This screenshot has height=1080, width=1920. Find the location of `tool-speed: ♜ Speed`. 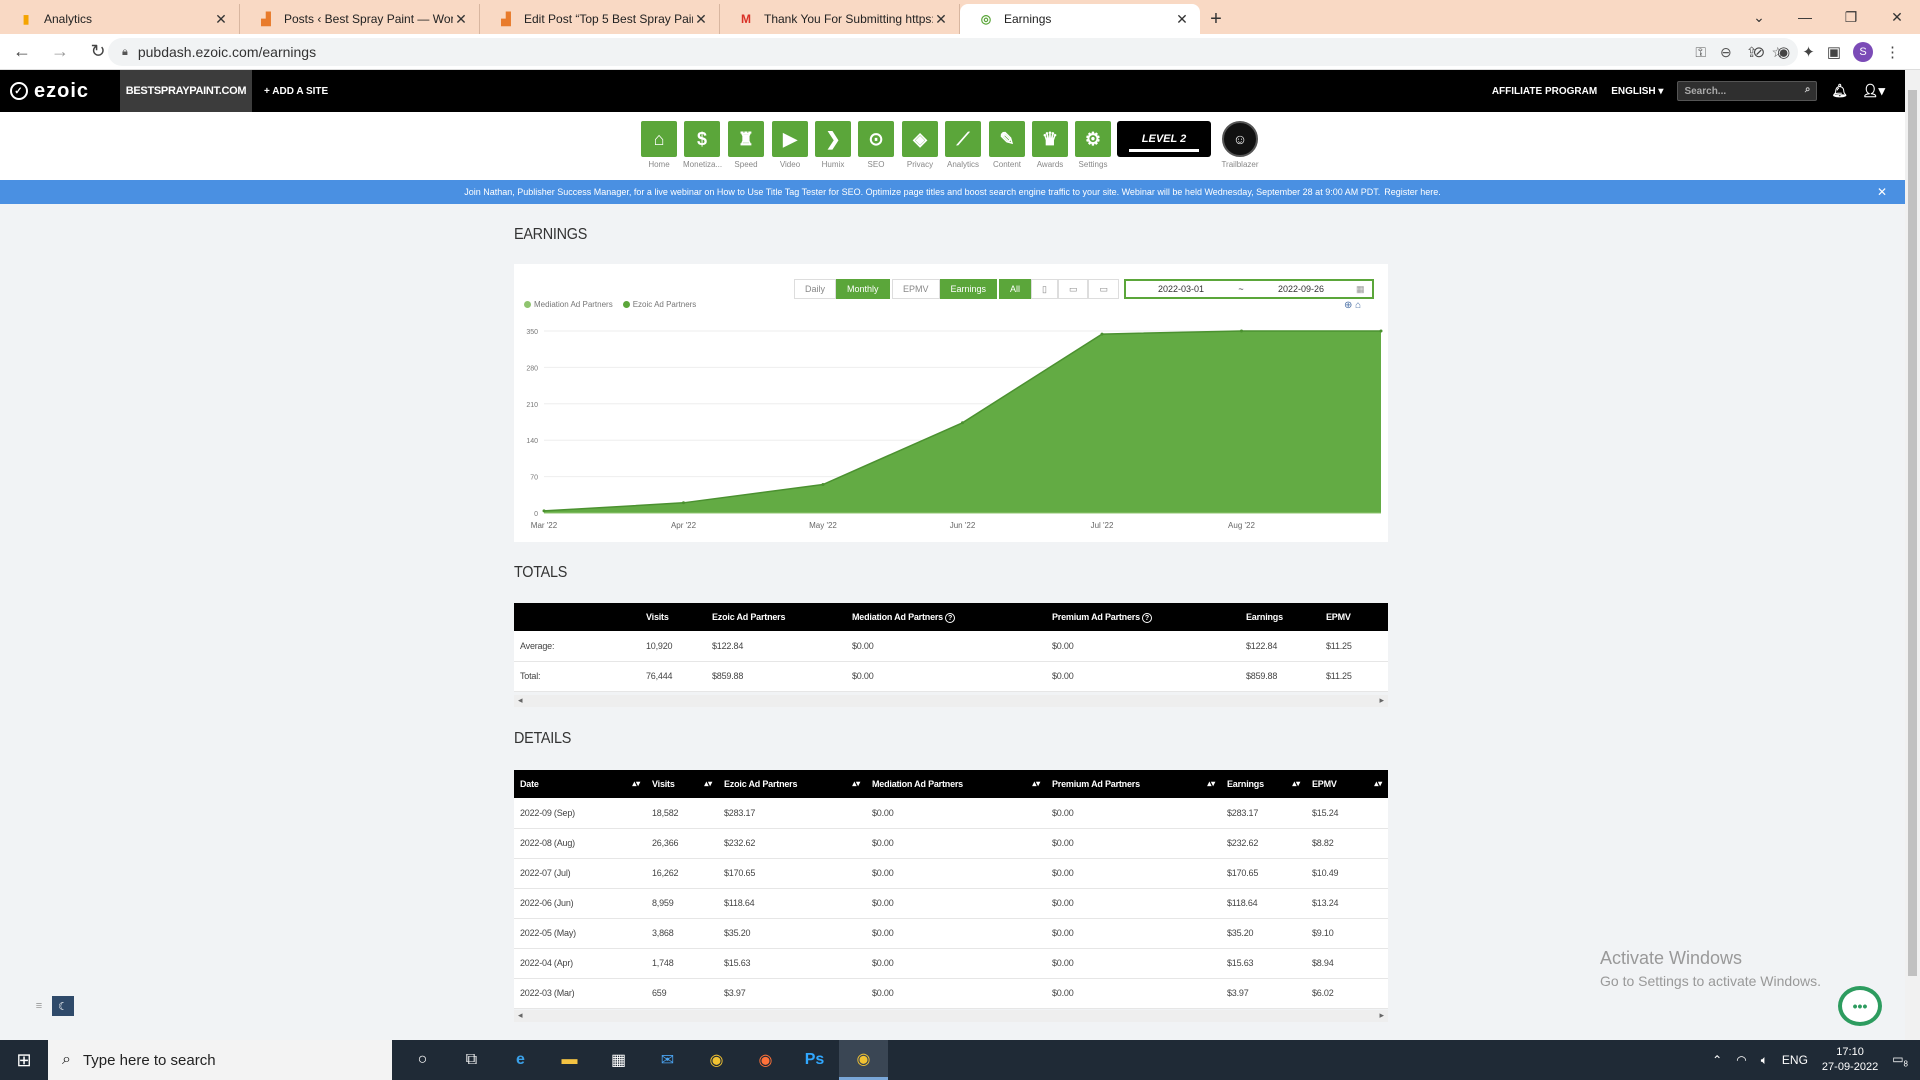

tool-speed: ♜ Speed is located at coordinates (746, 145).